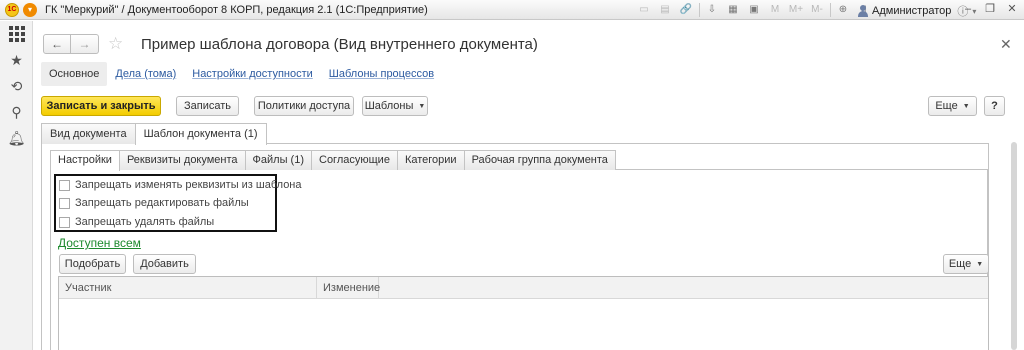 Image resolution: width=1024 pixels, height=350 pixels. What do you see at coordinates (775, 10) in the screenshot?
I see `memory-m-icon: M` at bounding box center [775, 10].